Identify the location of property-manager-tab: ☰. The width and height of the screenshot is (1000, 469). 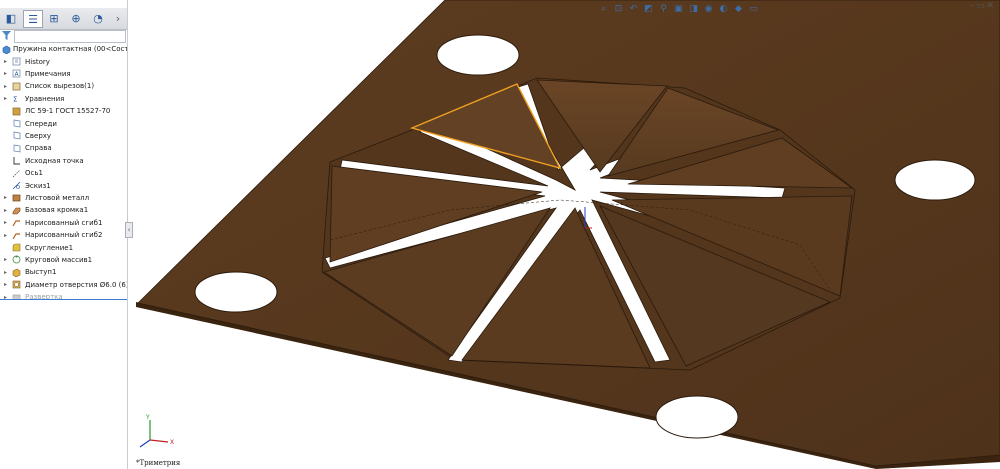
(33, 19).